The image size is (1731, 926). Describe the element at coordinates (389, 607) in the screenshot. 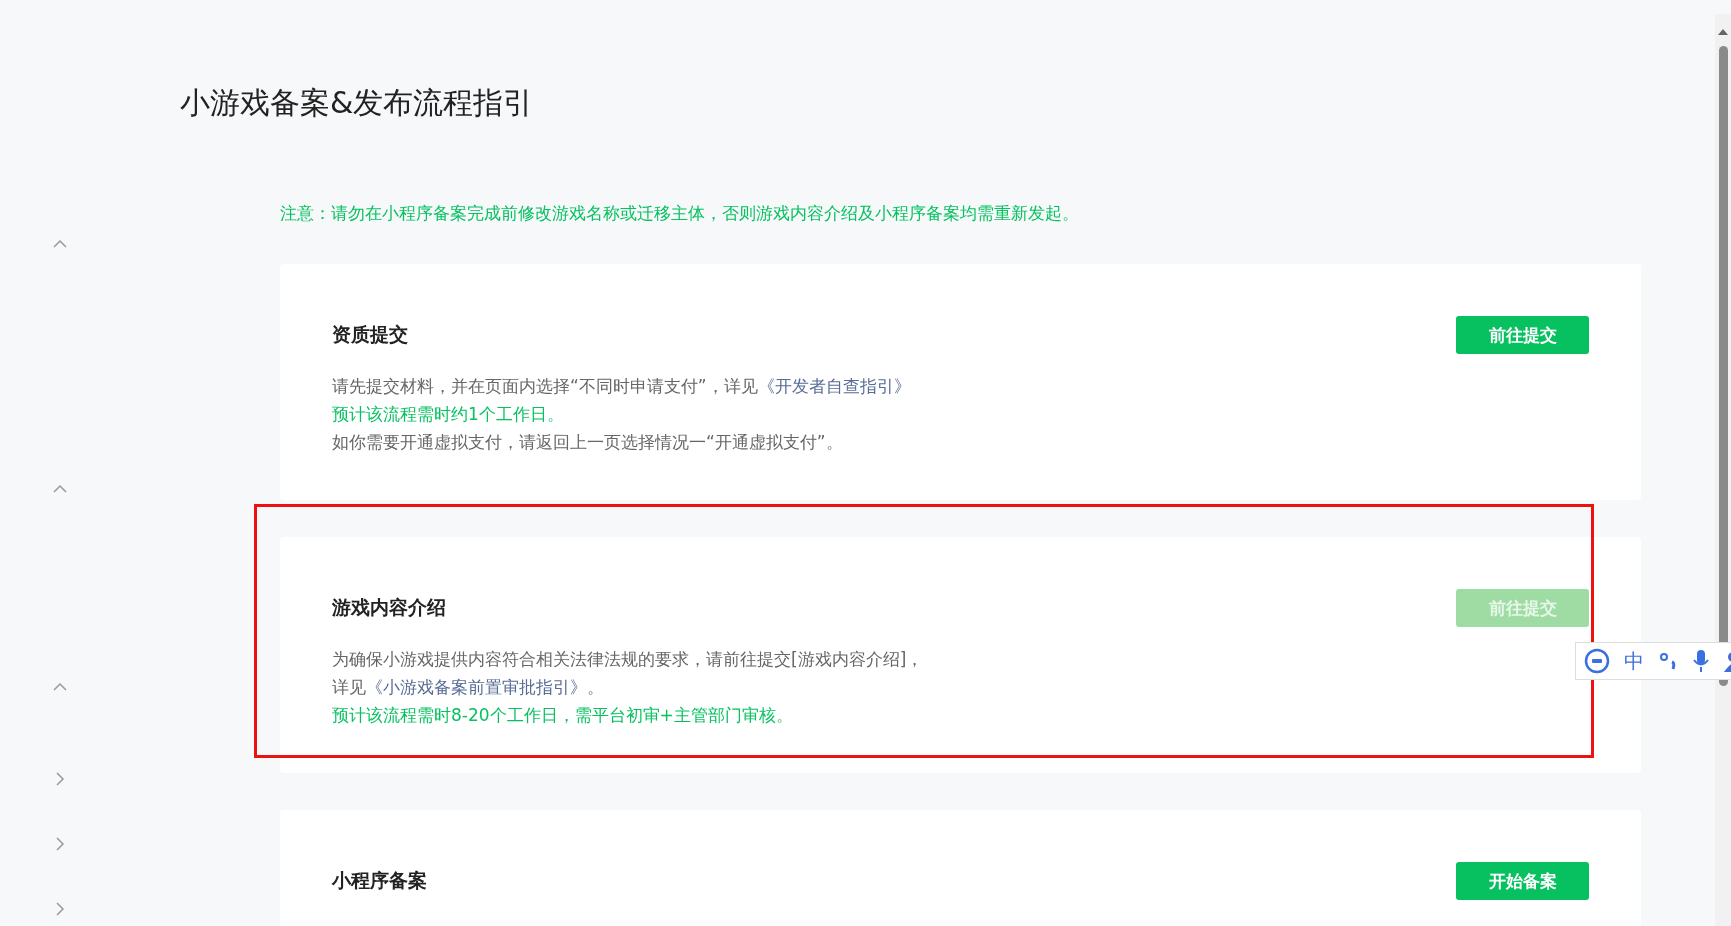

I see `section-title: 游戏内容介绍` at that location.